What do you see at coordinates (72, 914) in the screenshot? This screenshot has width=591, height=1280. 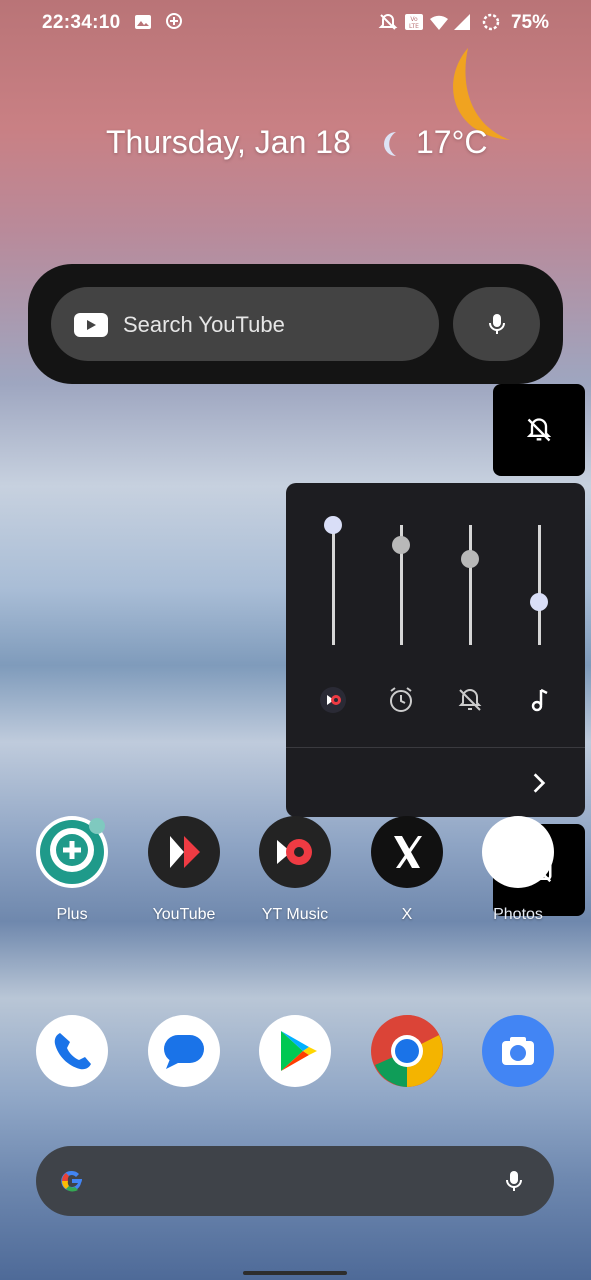 I see `app-label-plus: Plus` at bounding box center [72, 914].